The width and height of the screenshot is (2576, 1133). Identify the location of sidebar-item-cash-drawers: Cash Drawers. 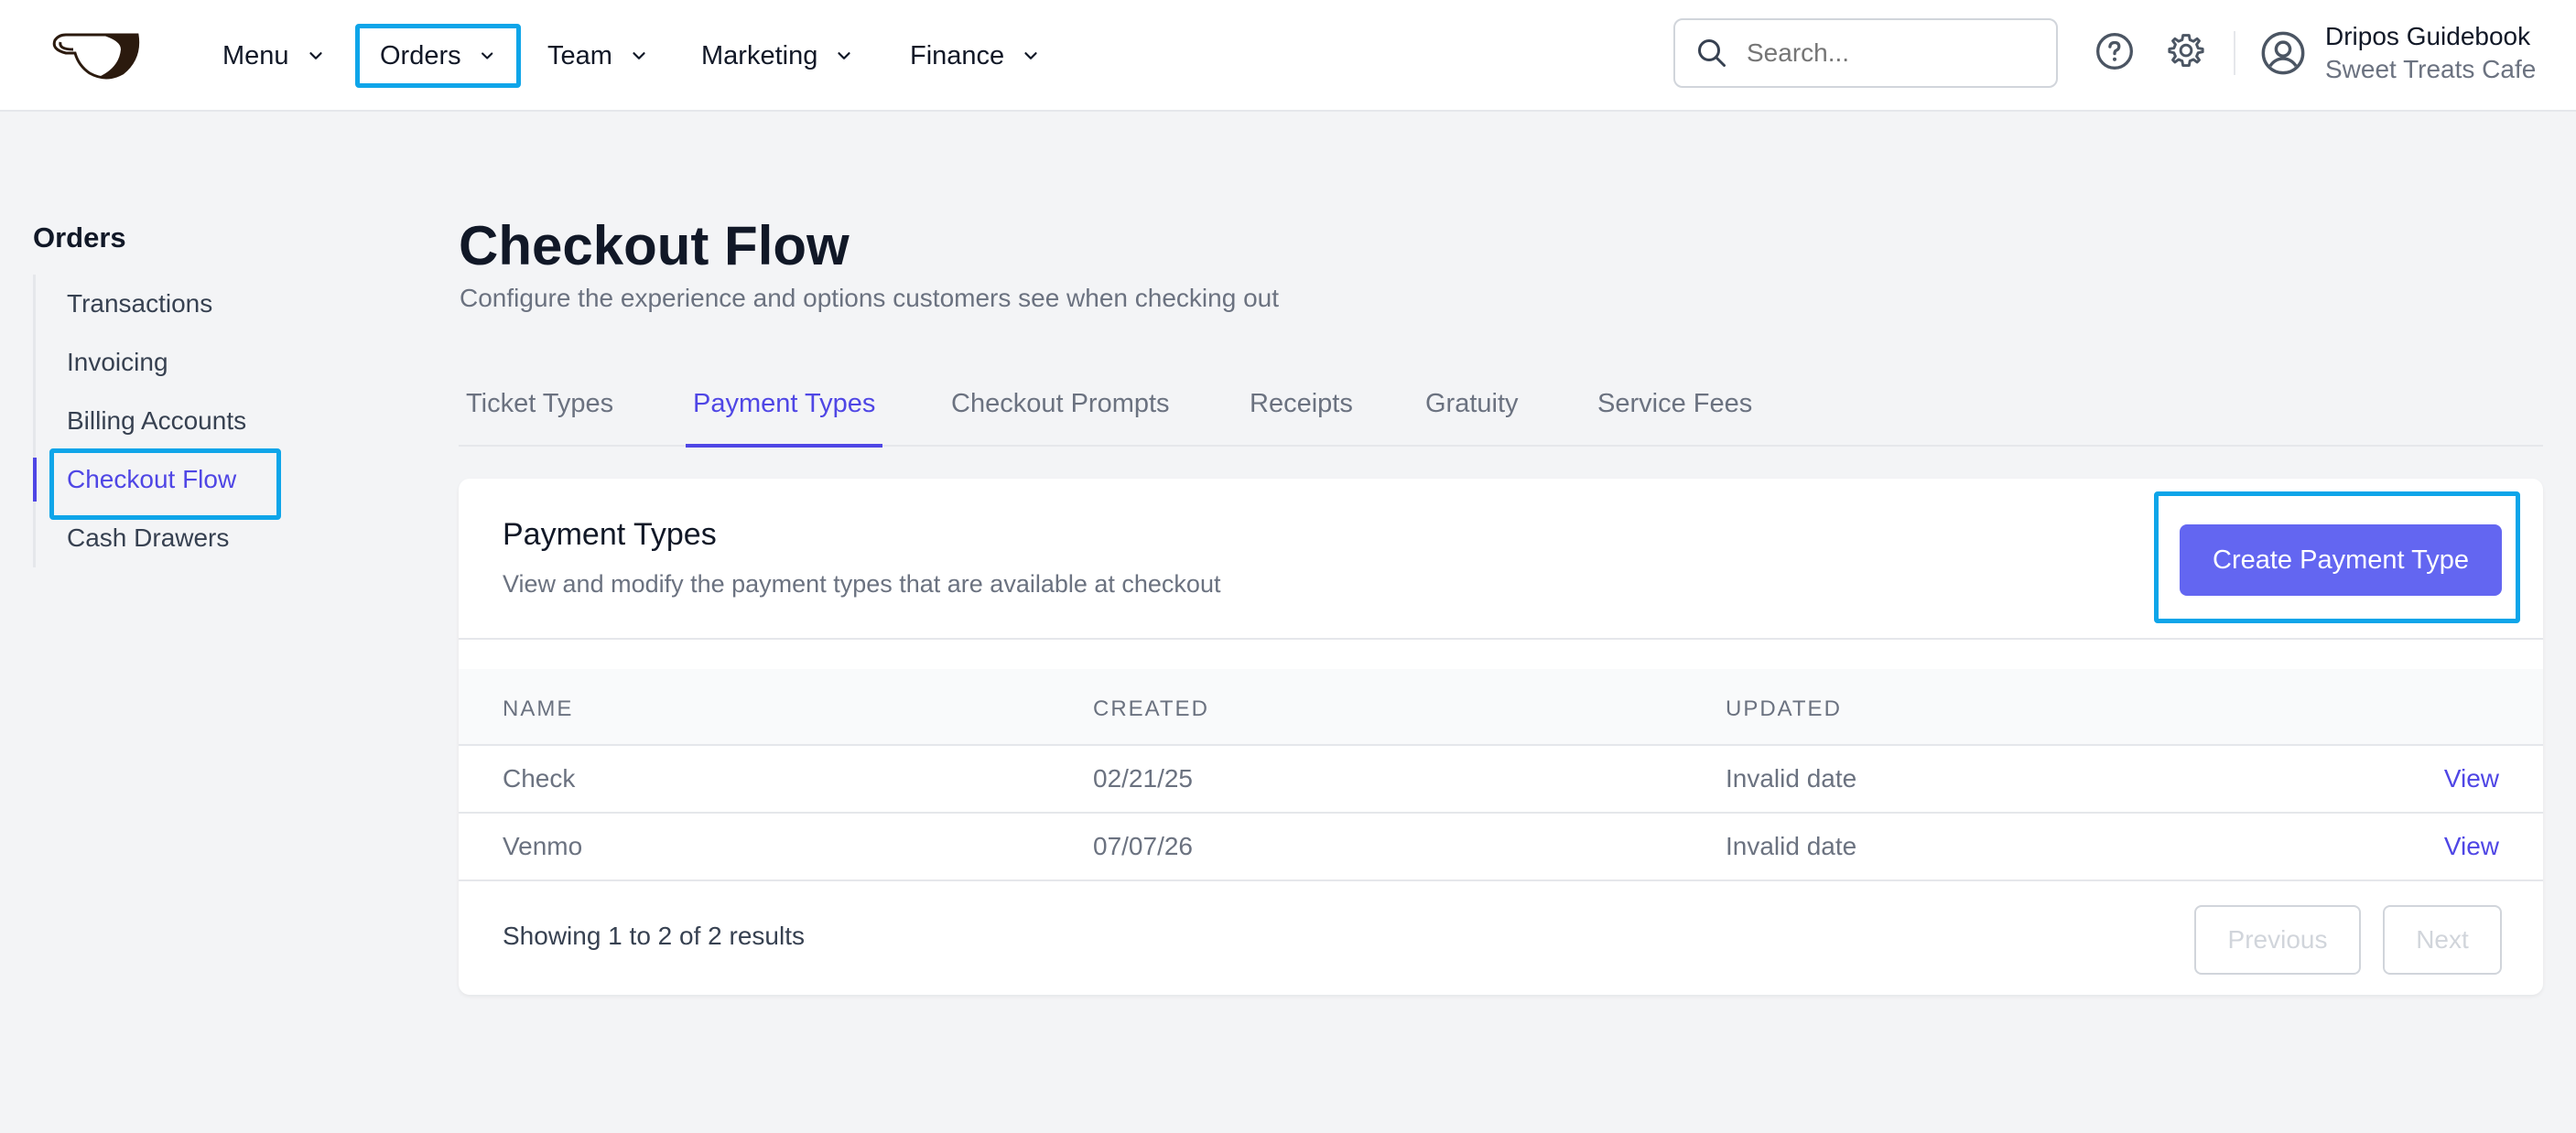
(163, 538).